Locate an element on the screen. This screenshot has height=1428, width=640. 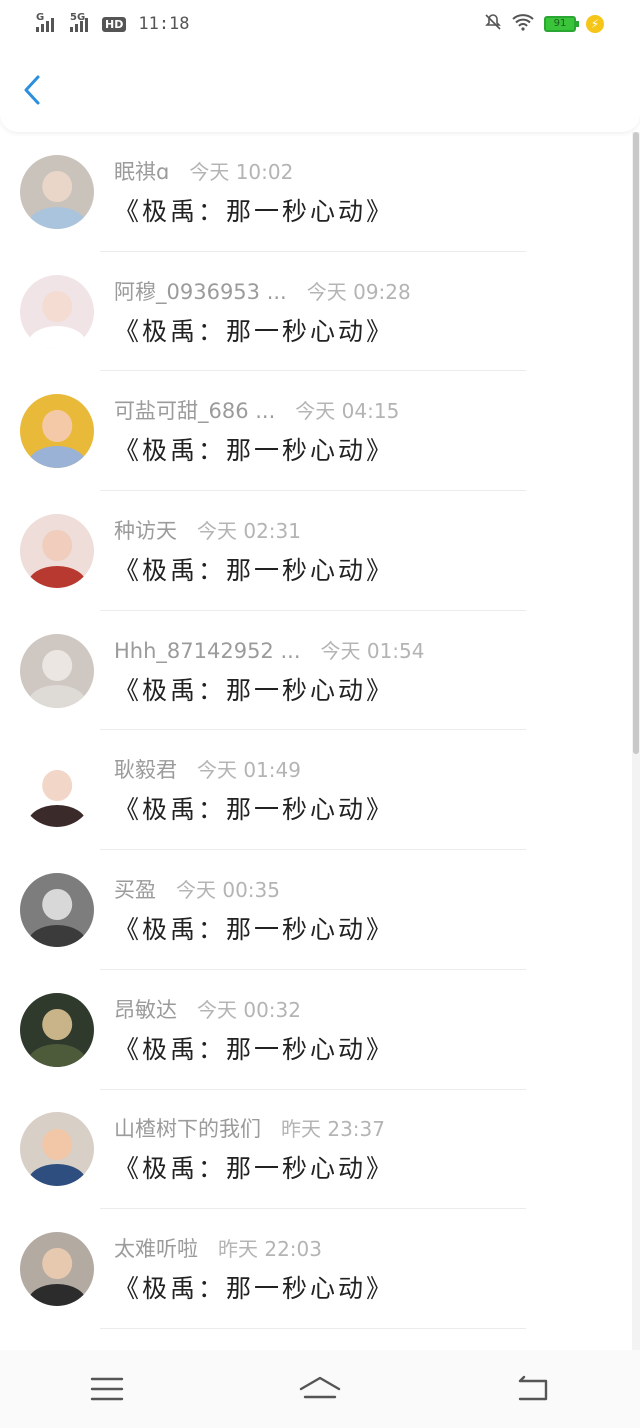
scrollbar-thumb is located at coordinates (636, 443).